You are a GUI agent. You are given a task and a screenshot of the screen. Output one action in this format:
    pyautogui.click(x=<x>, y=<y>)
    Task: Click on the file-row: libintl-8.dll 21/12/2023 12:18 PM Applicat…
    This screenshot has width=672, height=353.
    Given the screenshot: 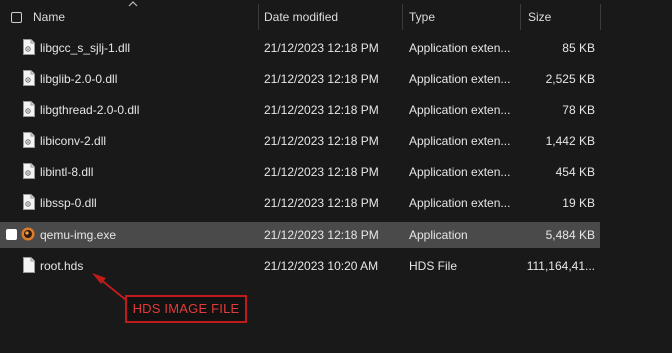 What is the action you would take?
    pyautogui.click(x=300, y=172)
    